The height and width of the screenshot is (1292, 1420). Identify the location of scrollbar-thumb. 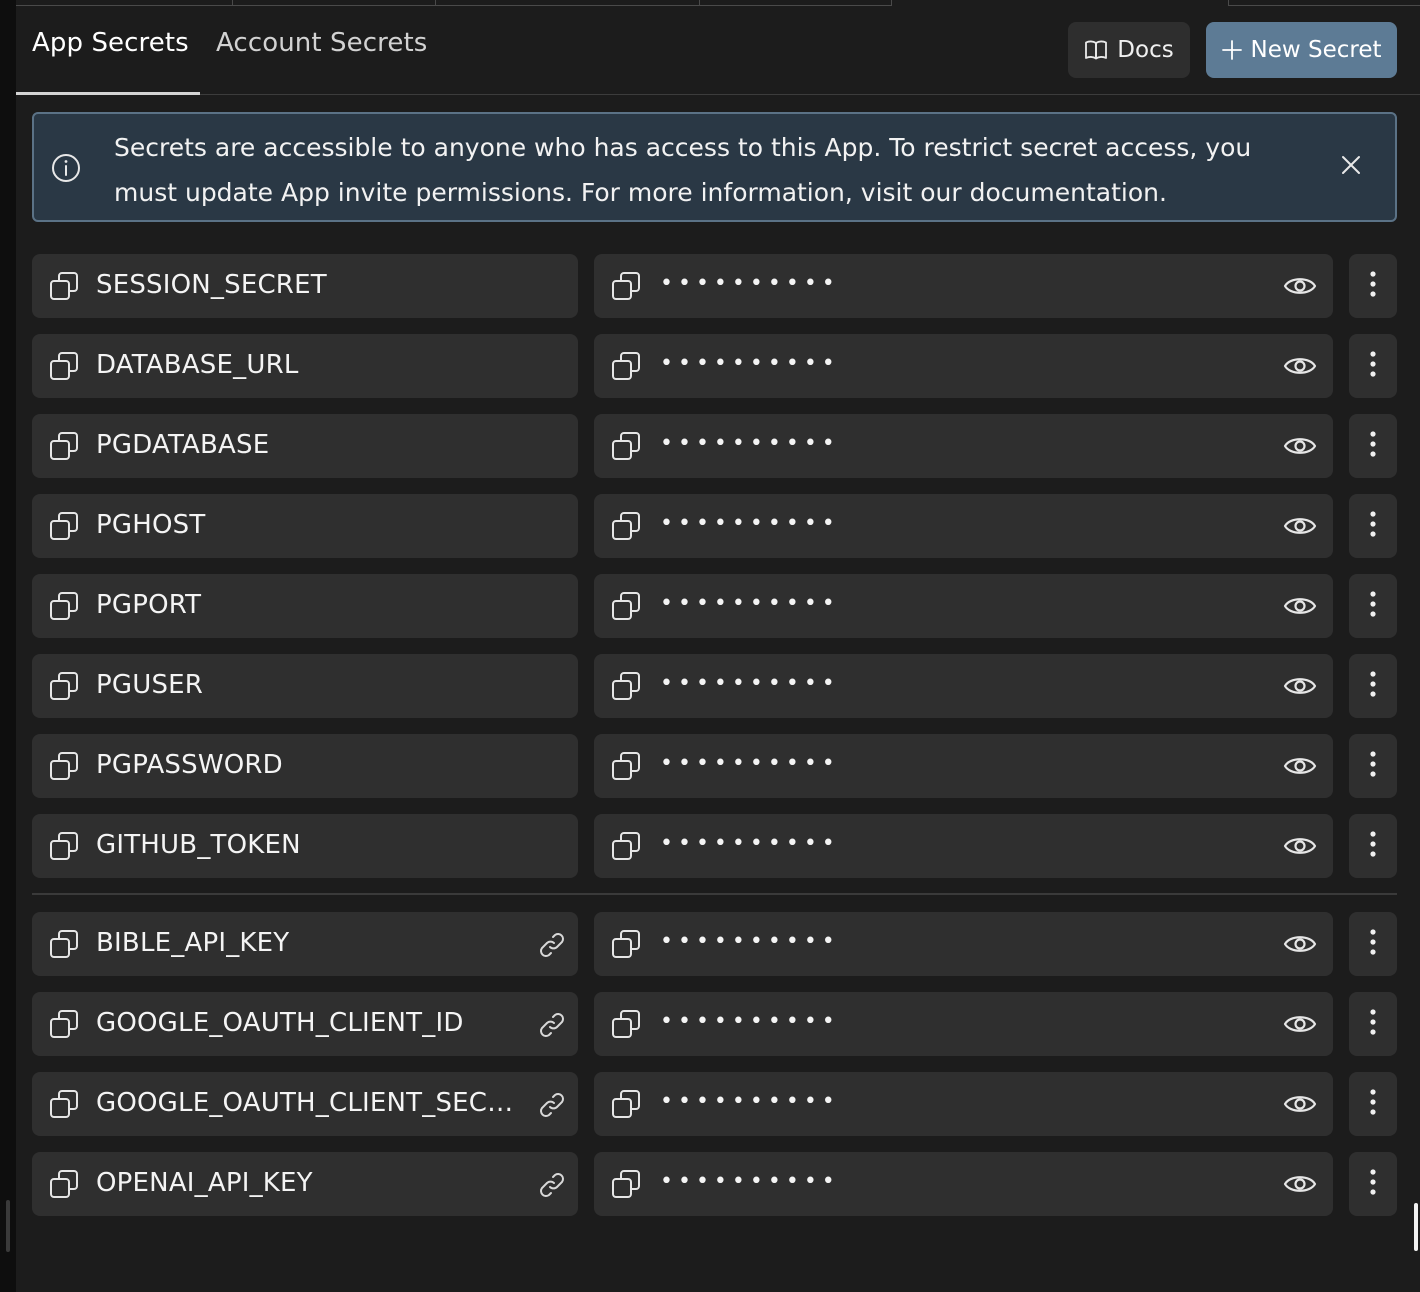
(1416, 1227).